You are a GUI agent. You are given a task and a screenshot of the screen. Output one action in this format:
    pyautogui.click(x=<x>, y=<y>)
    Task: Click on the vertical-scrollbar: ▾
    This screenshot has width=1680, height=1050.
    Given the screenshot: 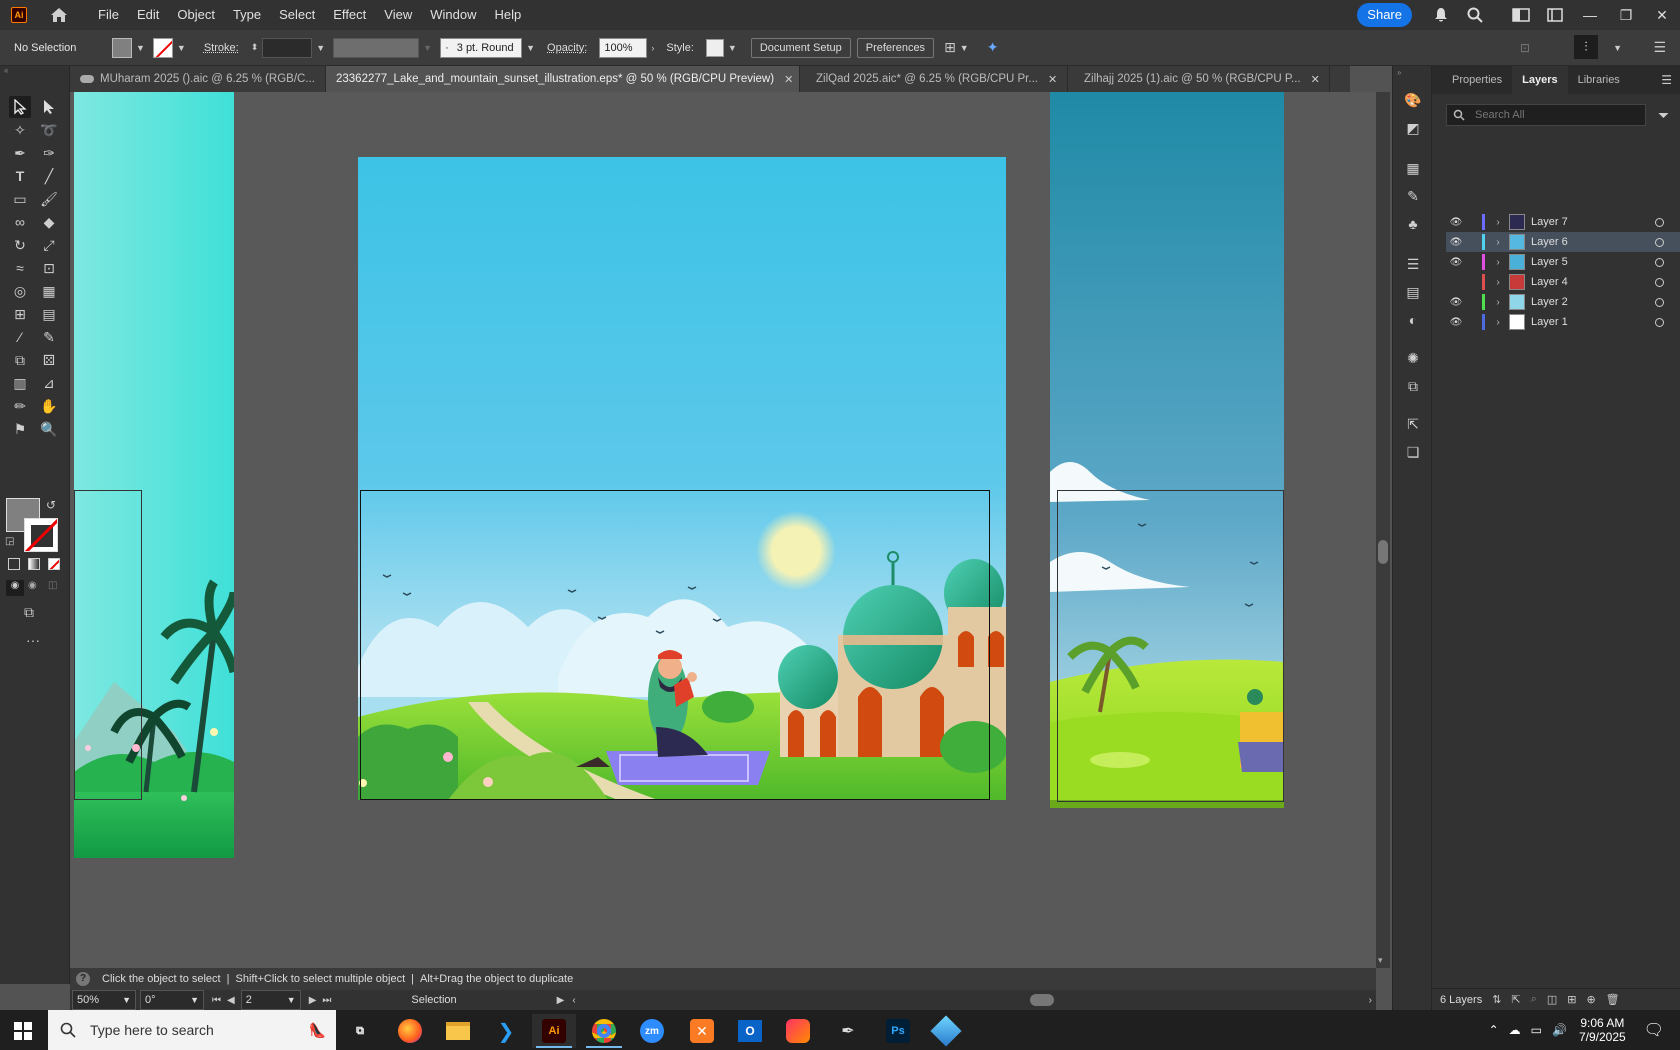 What is the action you would take?
    pyautogui.click(x=1383, y=530)
    